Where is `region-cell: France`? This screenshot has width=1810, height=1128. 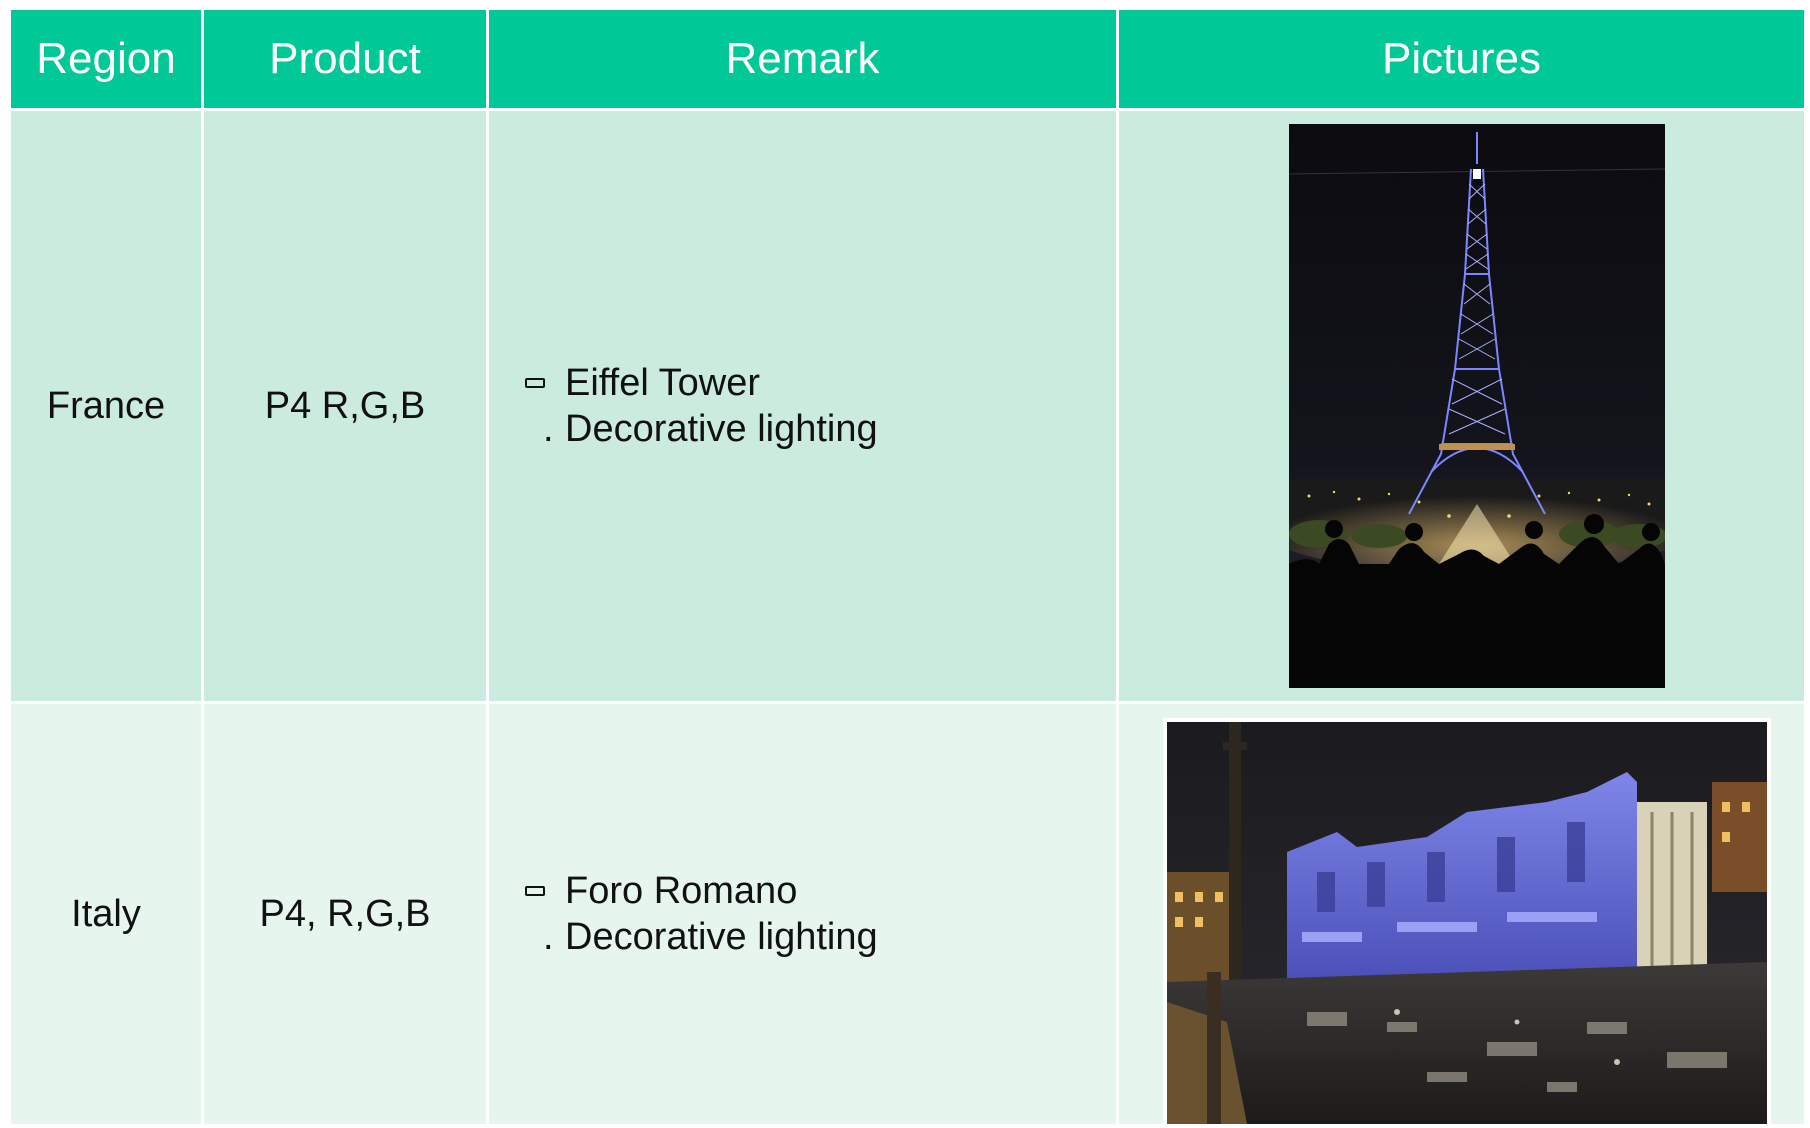 region-cell: France is located at coordinates (106, 406).